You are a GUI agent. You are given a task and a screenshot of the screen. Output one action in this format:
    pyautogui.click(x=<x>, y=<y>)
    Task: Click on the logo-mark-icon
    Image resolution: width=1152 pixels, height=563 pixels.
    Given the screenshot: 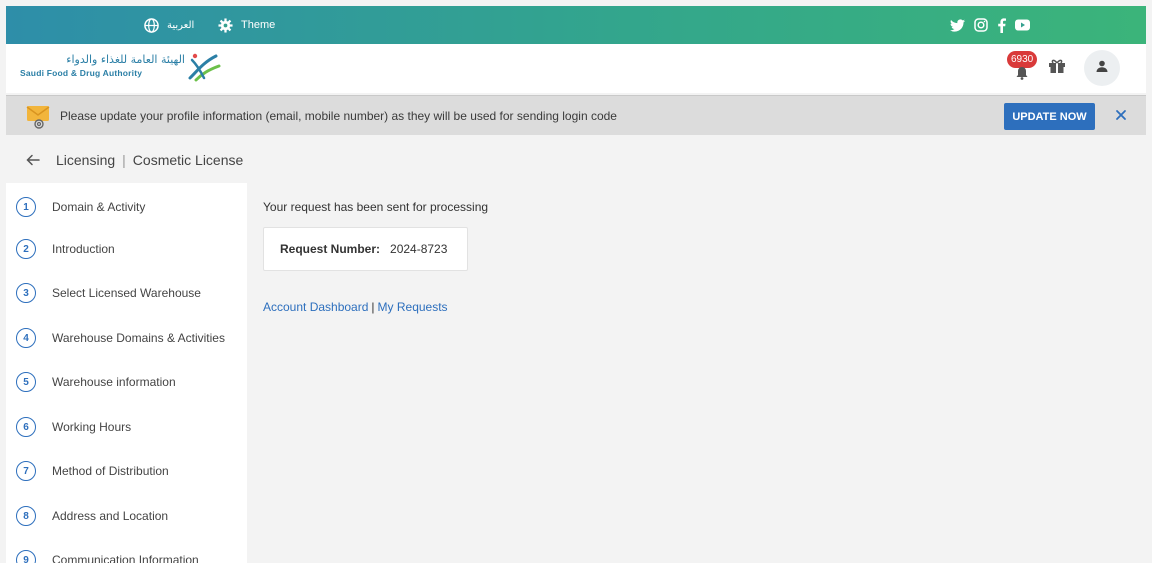 What is the action you would take?
    pyautogui.click(x=204, y=67)
    